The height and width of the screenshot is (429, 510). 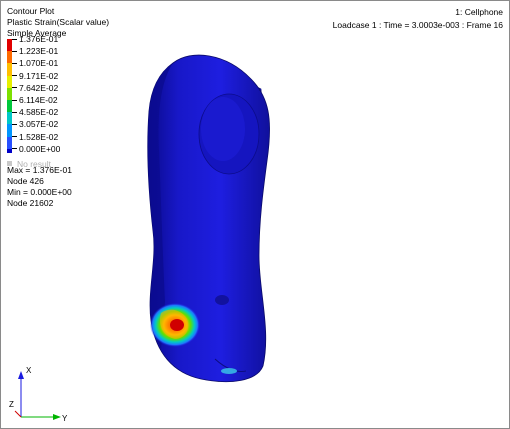 I want to click on legend-label: 6.114E-02, so click(x=38, y=100).